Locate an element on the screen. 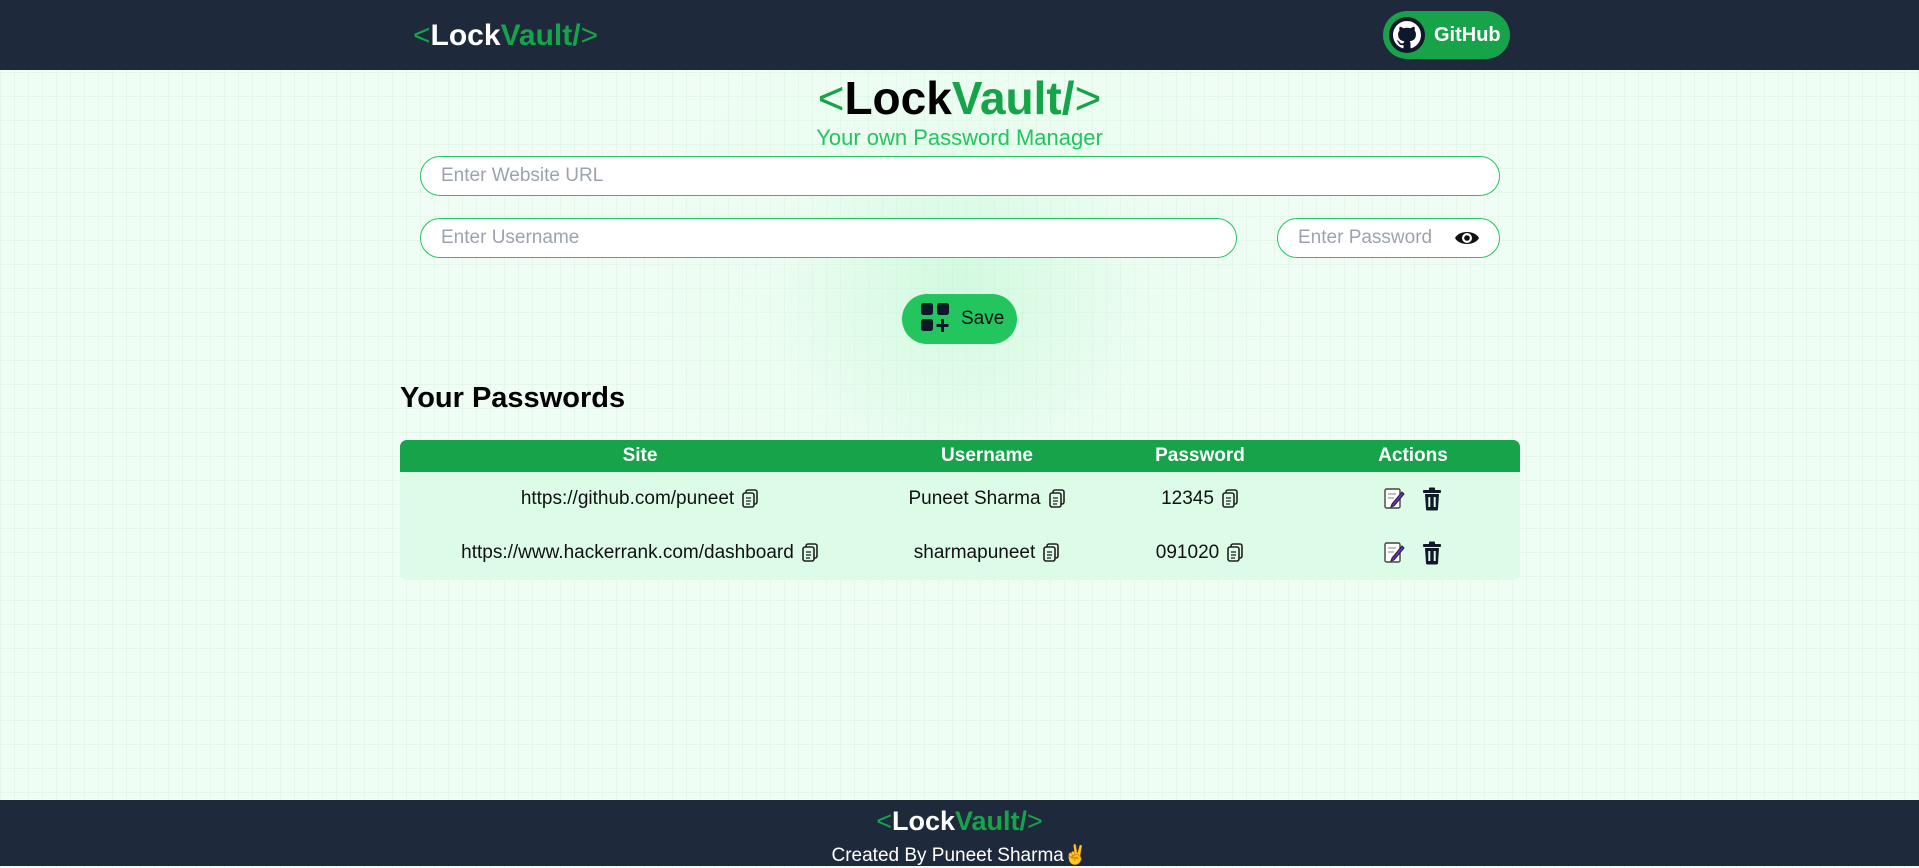  github-icon is located at coordinates (1407, 35).